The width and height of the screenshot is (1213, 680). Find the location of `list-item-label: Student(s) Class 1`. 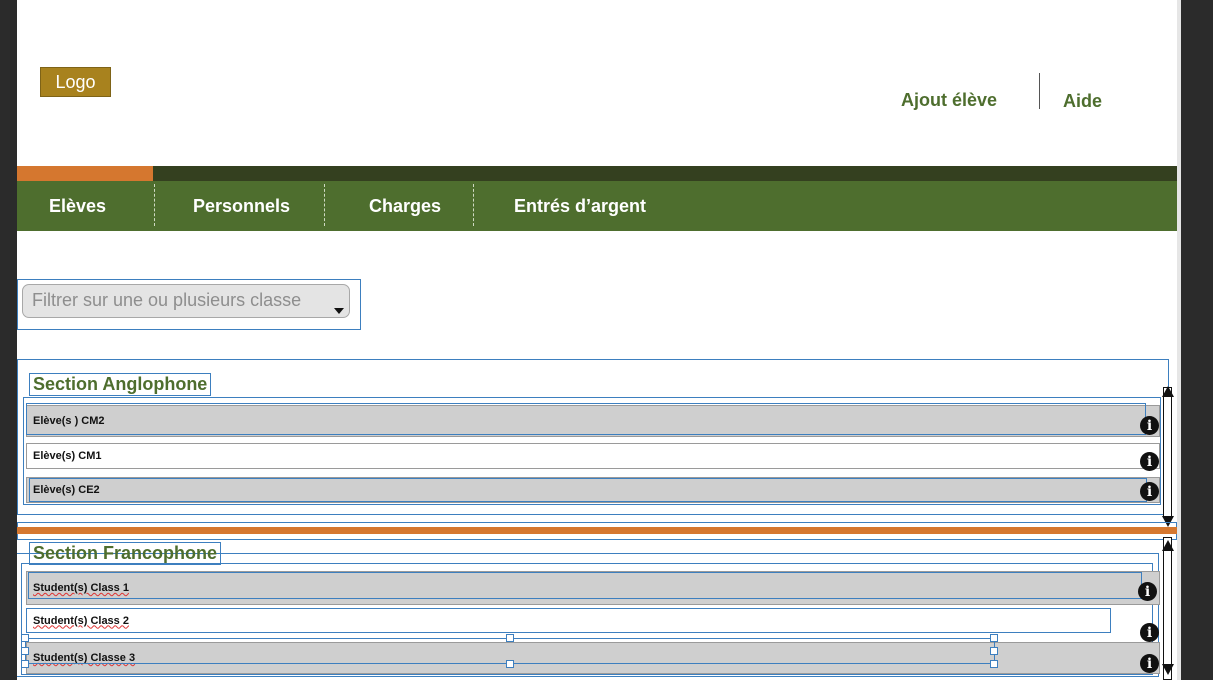

list-item-label: Student(s) Class 1 is located at coordinates (81, 588).